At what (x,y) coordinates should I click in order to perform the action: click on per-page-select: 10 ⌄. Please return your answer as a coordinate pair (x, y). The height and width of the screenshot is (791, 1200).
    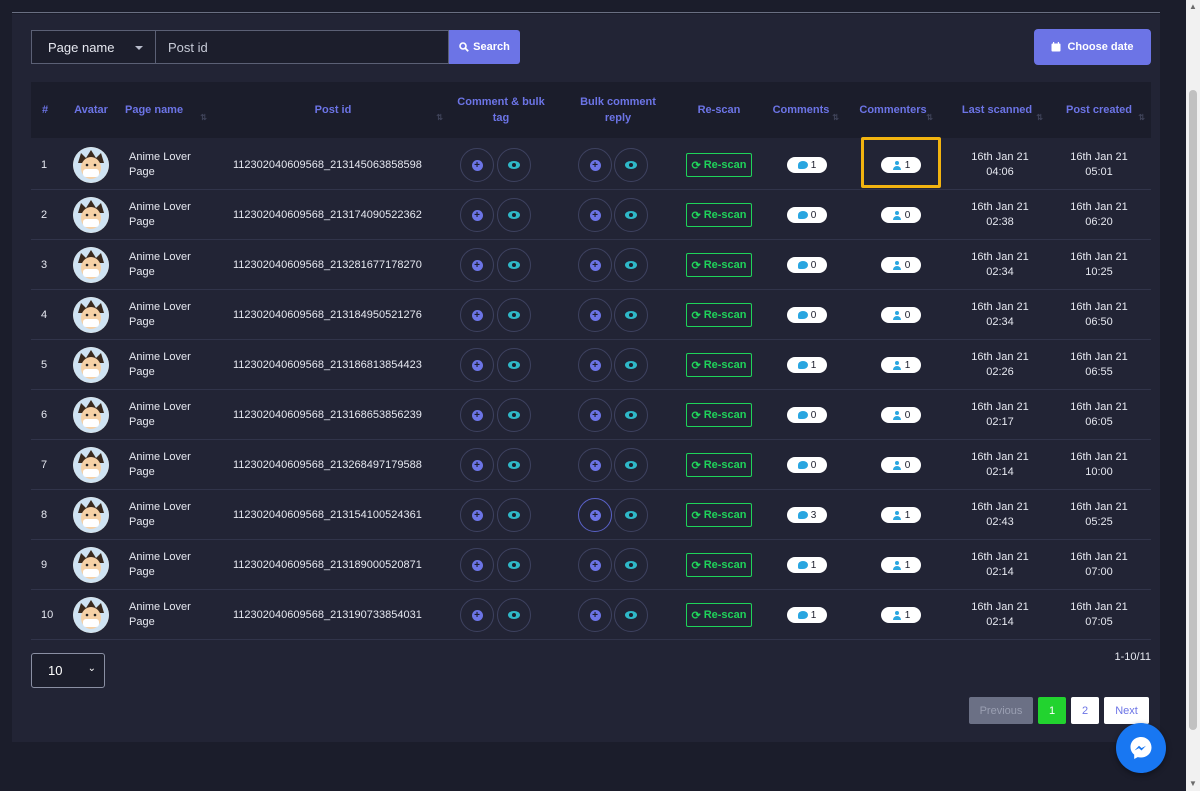
    Looking at the image, I should click on (68, 670).